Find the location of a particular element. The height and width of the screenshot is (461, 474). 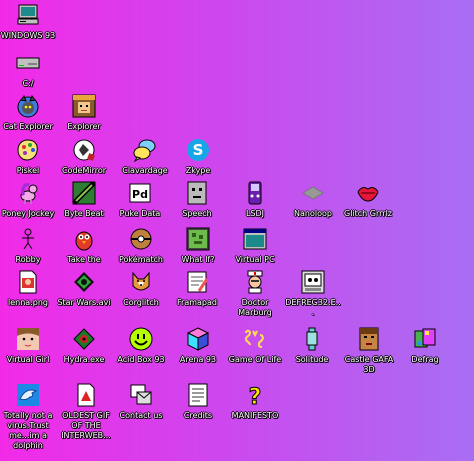

desktop-icon-label: Framapad is located at coordinates (197, 302).